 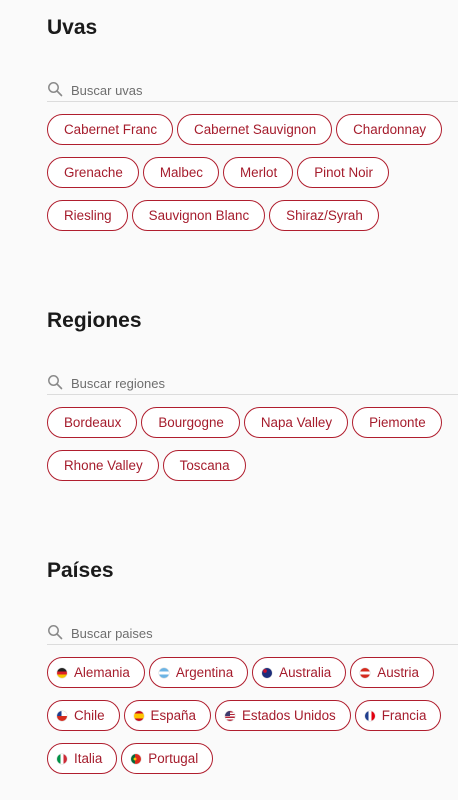 I want to click on country-chip-argentina: Argentina, so click(x=198, y=672).